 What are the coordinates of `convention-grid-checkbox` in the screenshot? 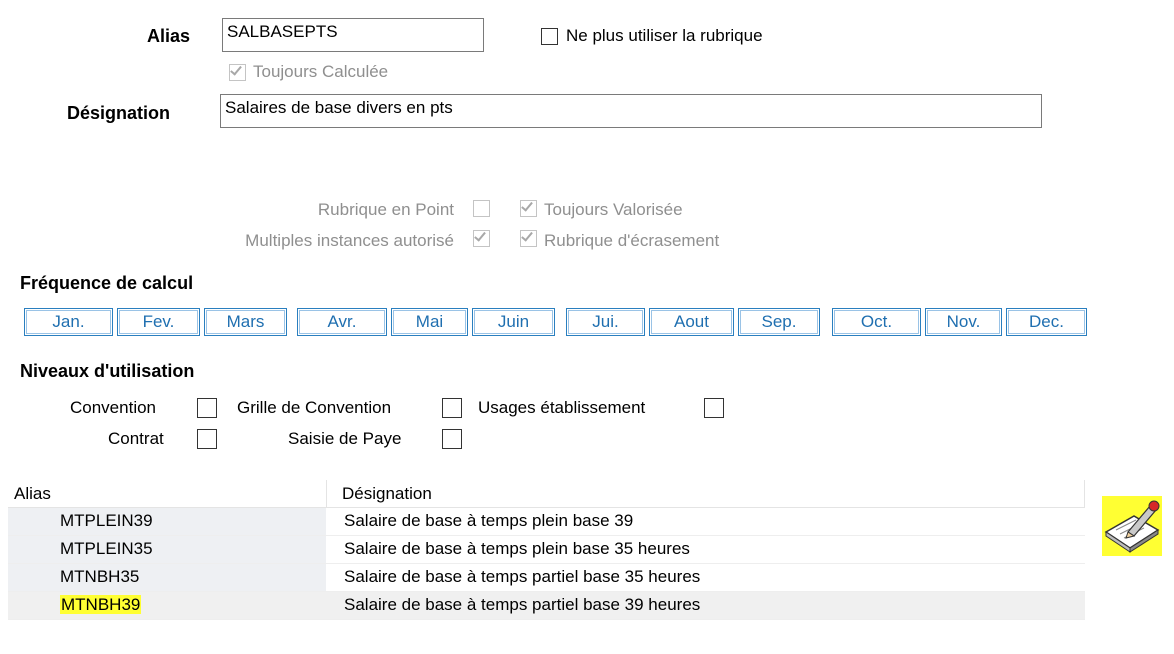 It's located at (452, 408).